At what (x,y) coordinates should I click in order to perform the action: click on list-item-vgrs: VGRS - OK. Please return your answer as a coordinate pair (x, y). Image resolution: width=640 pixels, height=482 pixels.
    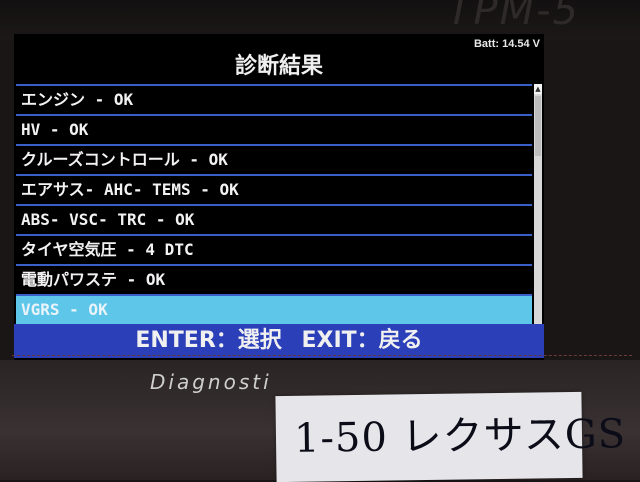
    Looking at the image, I should click on (274, 310).